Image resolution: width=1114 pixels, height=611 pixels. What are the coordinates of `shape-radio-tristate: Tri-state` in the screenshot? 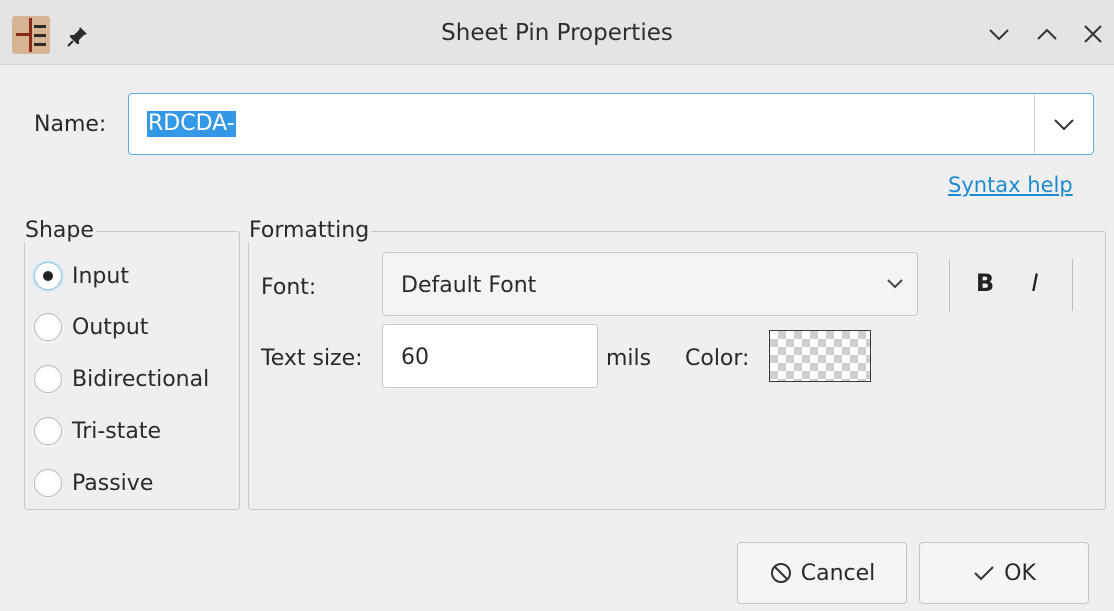 It's located at (97, 431).